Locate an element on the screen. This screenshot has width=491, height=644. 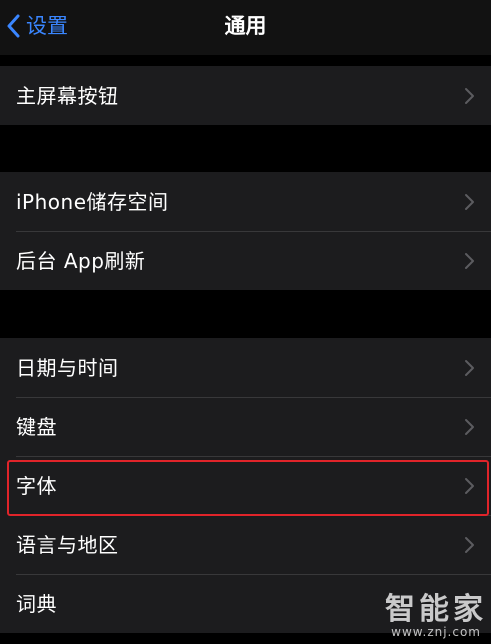
row-label: iPhone储存空间 is located at coordinates (92, 201).